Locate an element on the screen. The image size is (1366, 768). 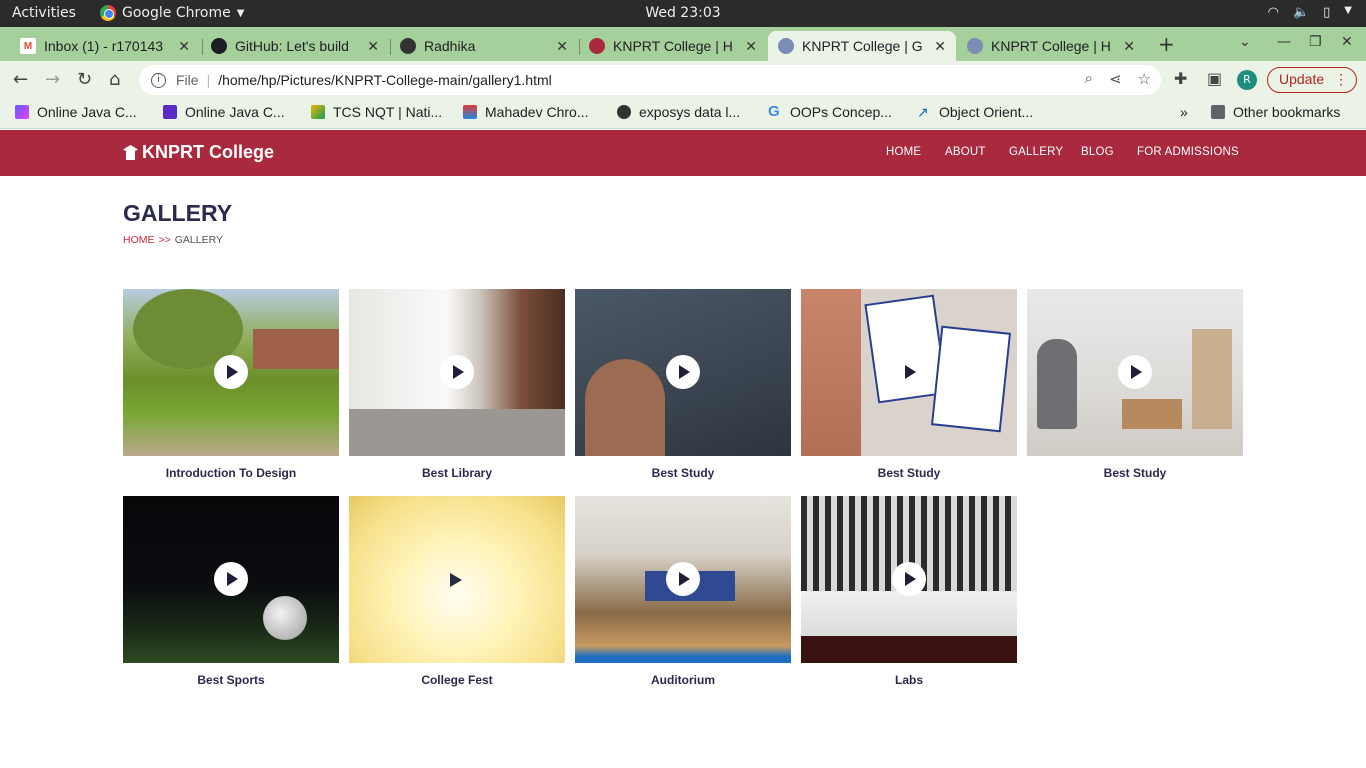
side-panel-icon: ▣ is located at coordinates (1214, 78).